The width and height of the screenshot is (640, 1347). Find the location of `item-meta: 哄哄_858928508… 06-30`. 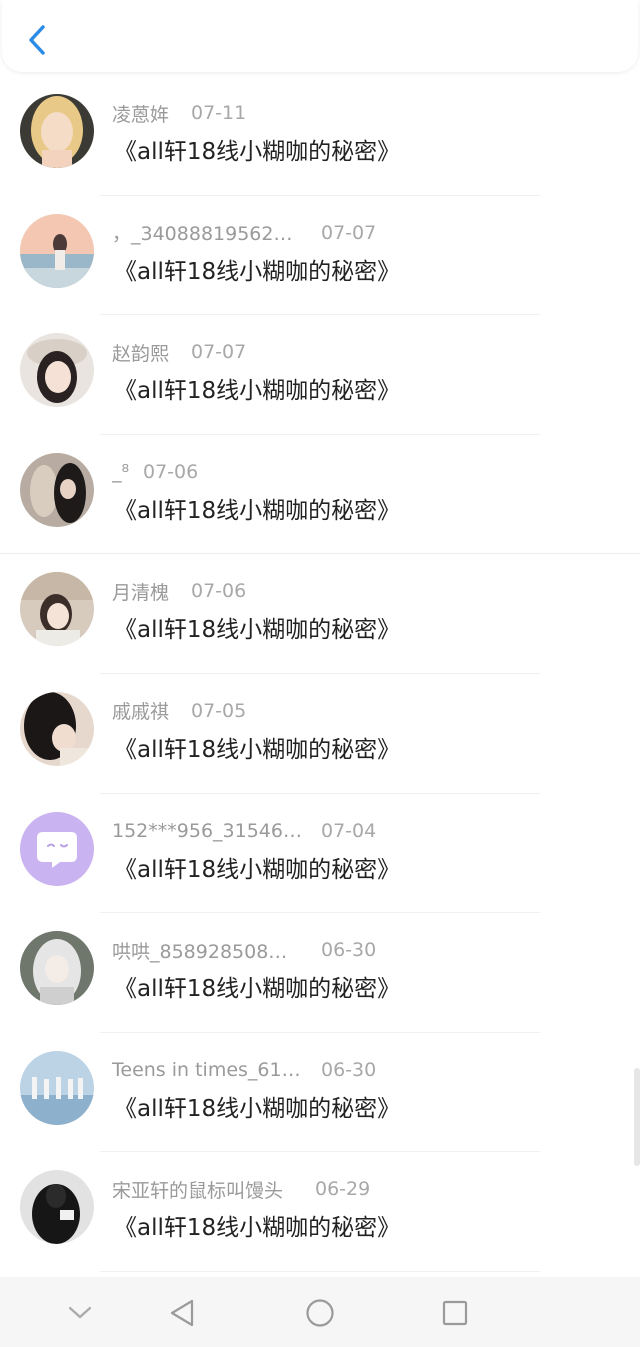

item-meta: 哄哄_858928508… 06-30 is located at coordinates (244, 950).